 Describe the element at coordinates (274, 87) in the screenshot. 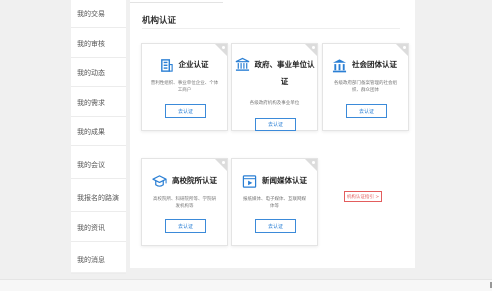

I see `card-government: 政府、事业单位认证 各级政府机构及事业单位 去认证` at that location.